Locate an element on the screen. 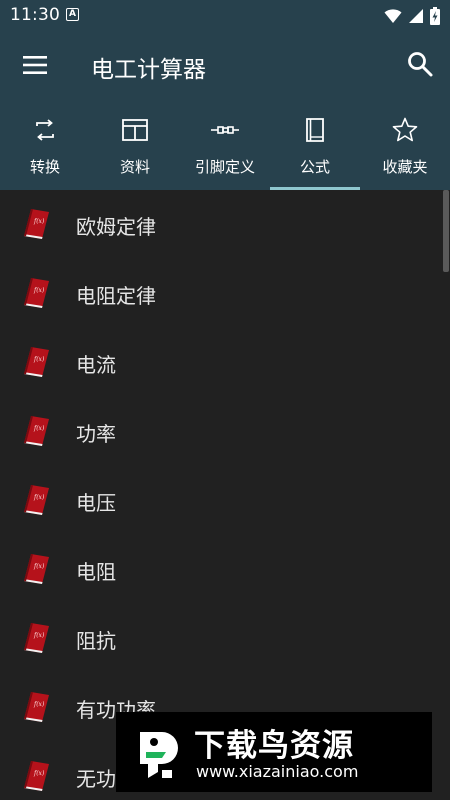  list-item-label: 电阻 is located at coordinates (96, 572).